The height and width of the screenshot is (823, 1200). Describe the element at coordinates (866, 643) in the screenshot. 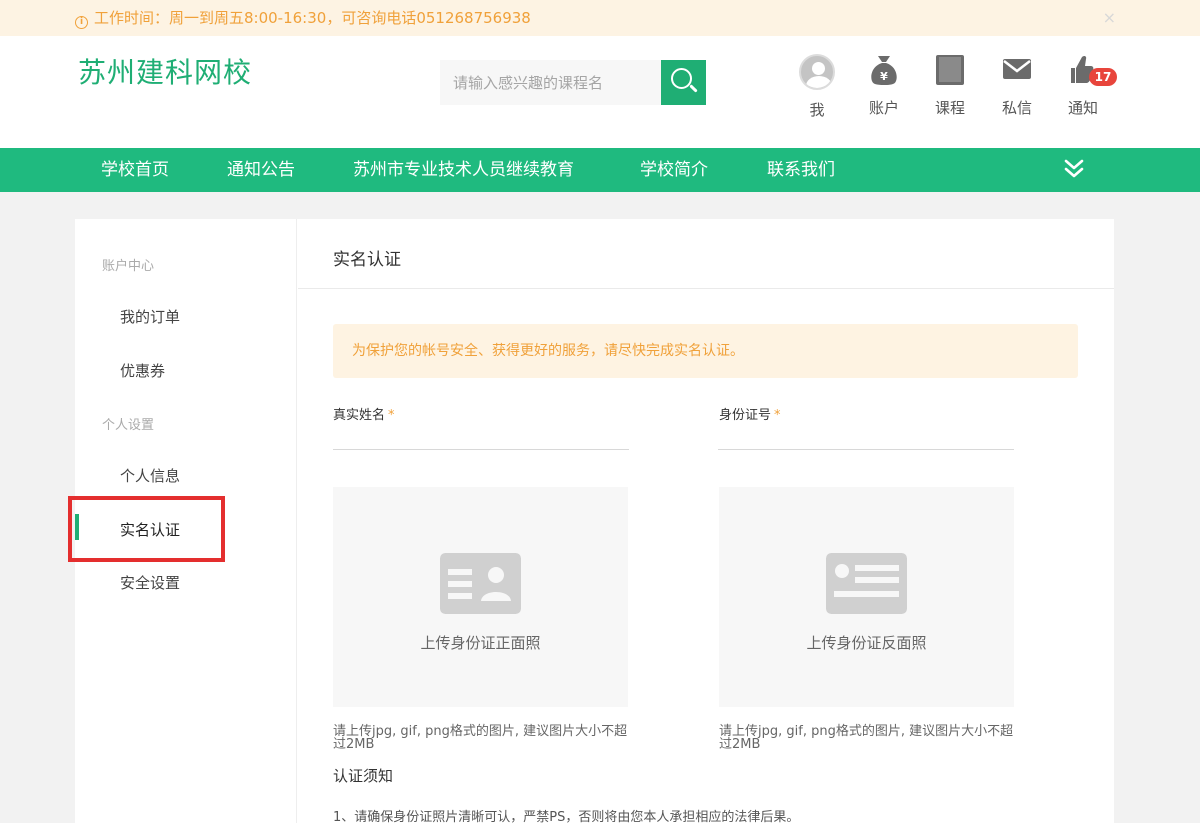

I see `upload-back-label: 上传身份证反面照` at that location.